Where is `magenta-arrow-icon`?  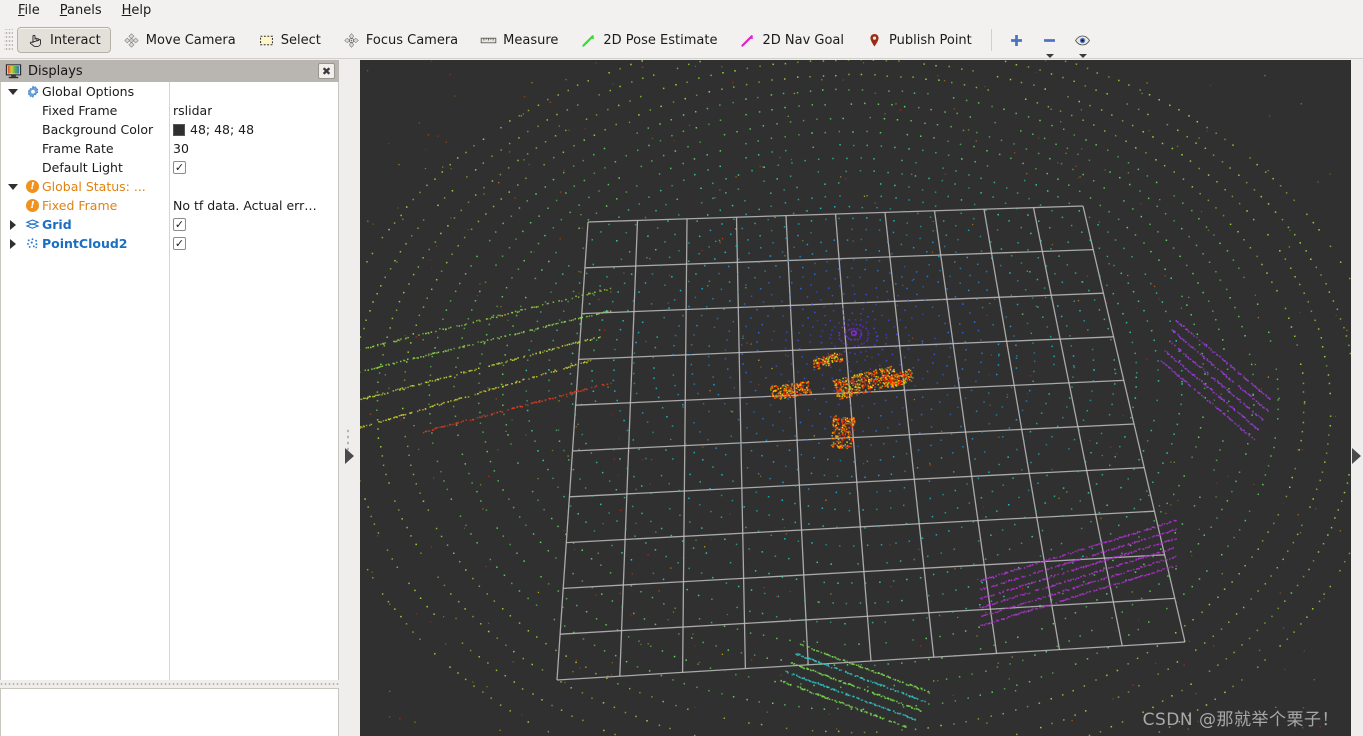 magenta-arrow-icon is located at coordinates (747, 40).